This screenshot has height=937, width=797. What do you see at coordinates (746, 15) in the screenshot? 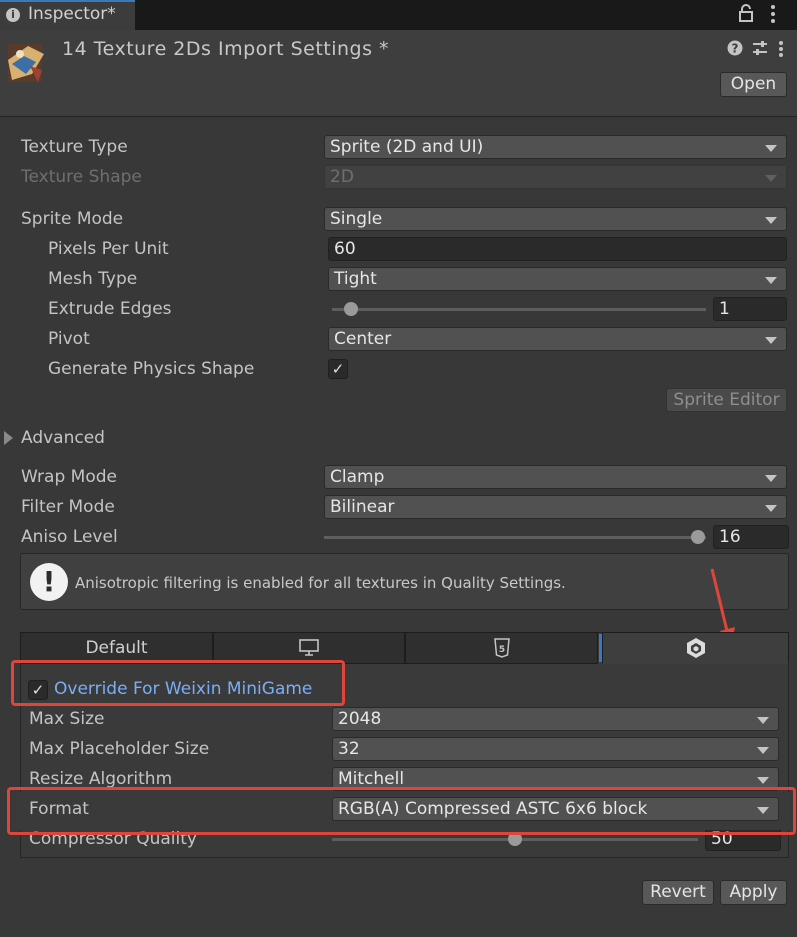
I see `lock-icon` at bounding box center [746, 15].